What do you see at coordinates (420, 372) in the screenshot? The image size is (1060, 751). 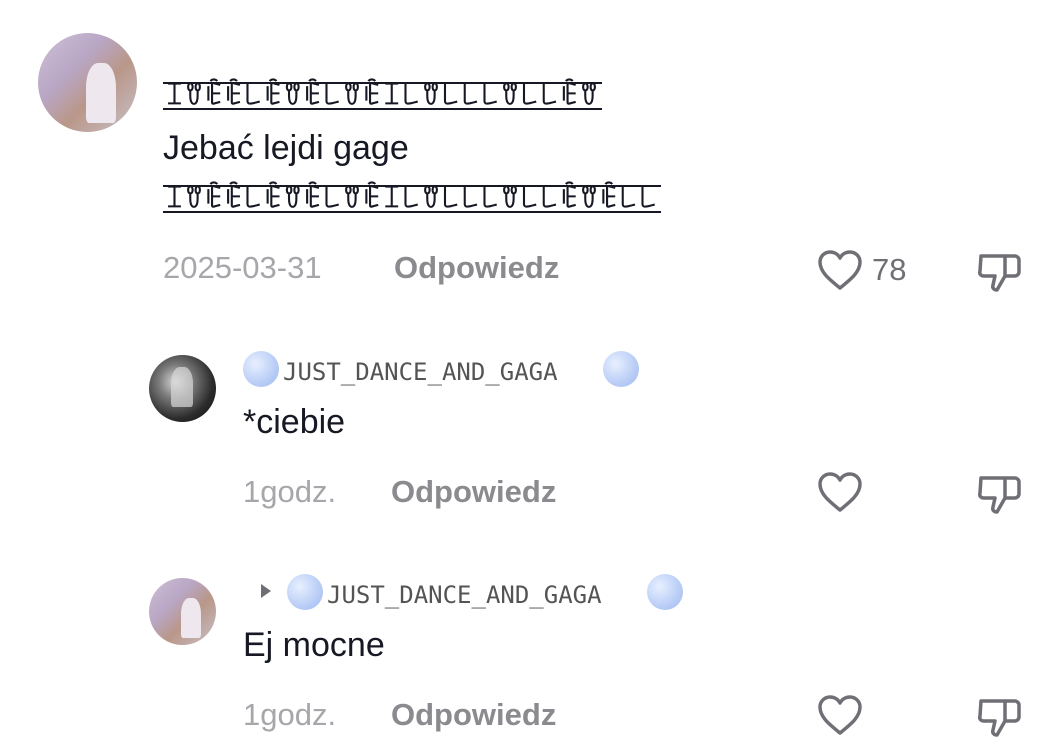 I see `reply-username: JUST_DANCE_AND_GAGA` at bounding box center [420, 372].